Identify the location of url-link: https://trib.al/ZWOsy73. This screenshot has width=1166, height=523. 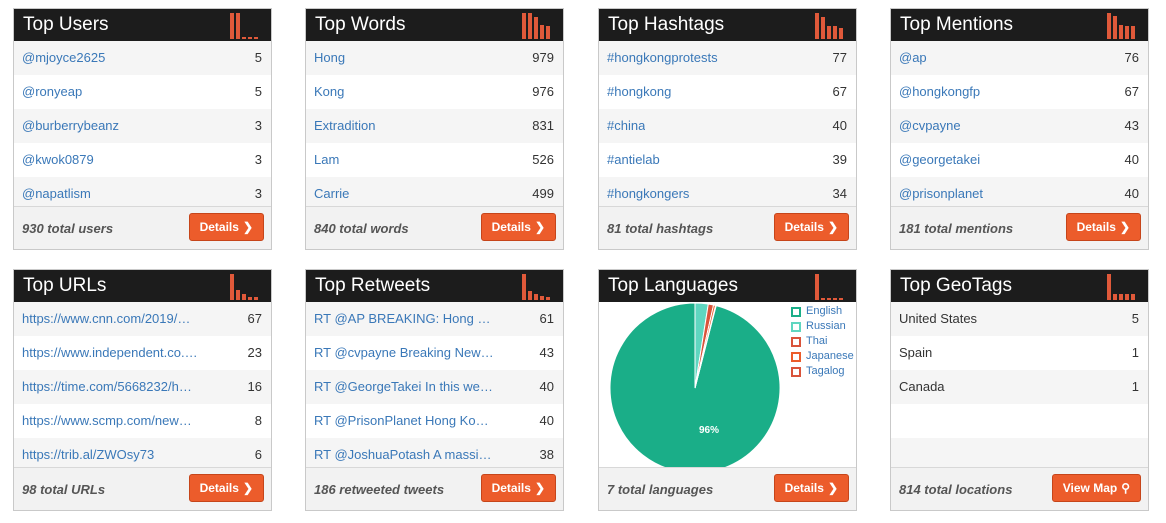
(88, 454).